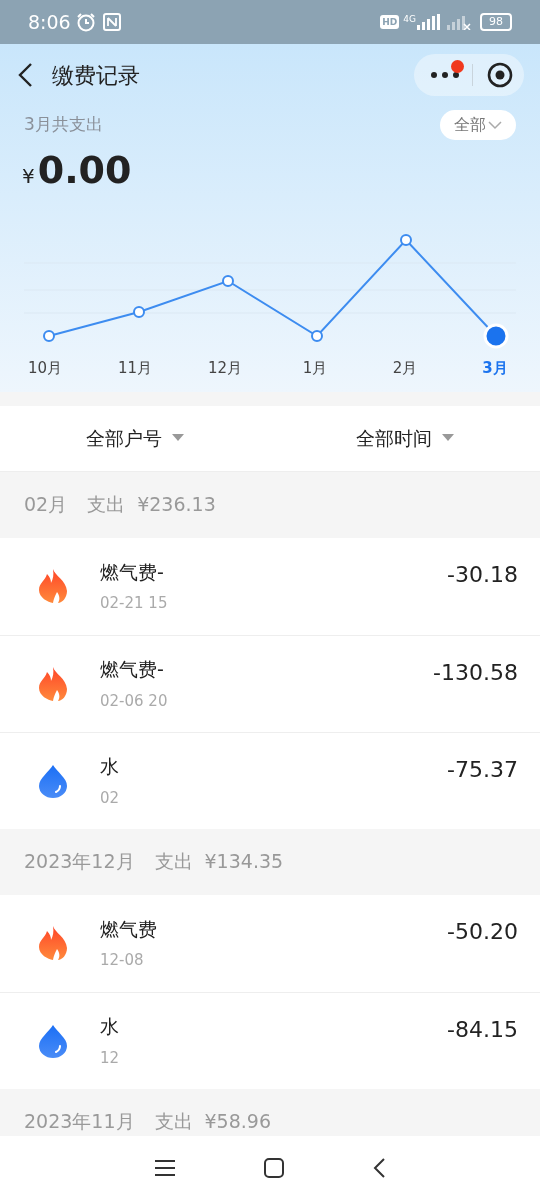 This screenshot has width=540, height=1200. I want to click on clock-time: 8:06, so click(49, 22).